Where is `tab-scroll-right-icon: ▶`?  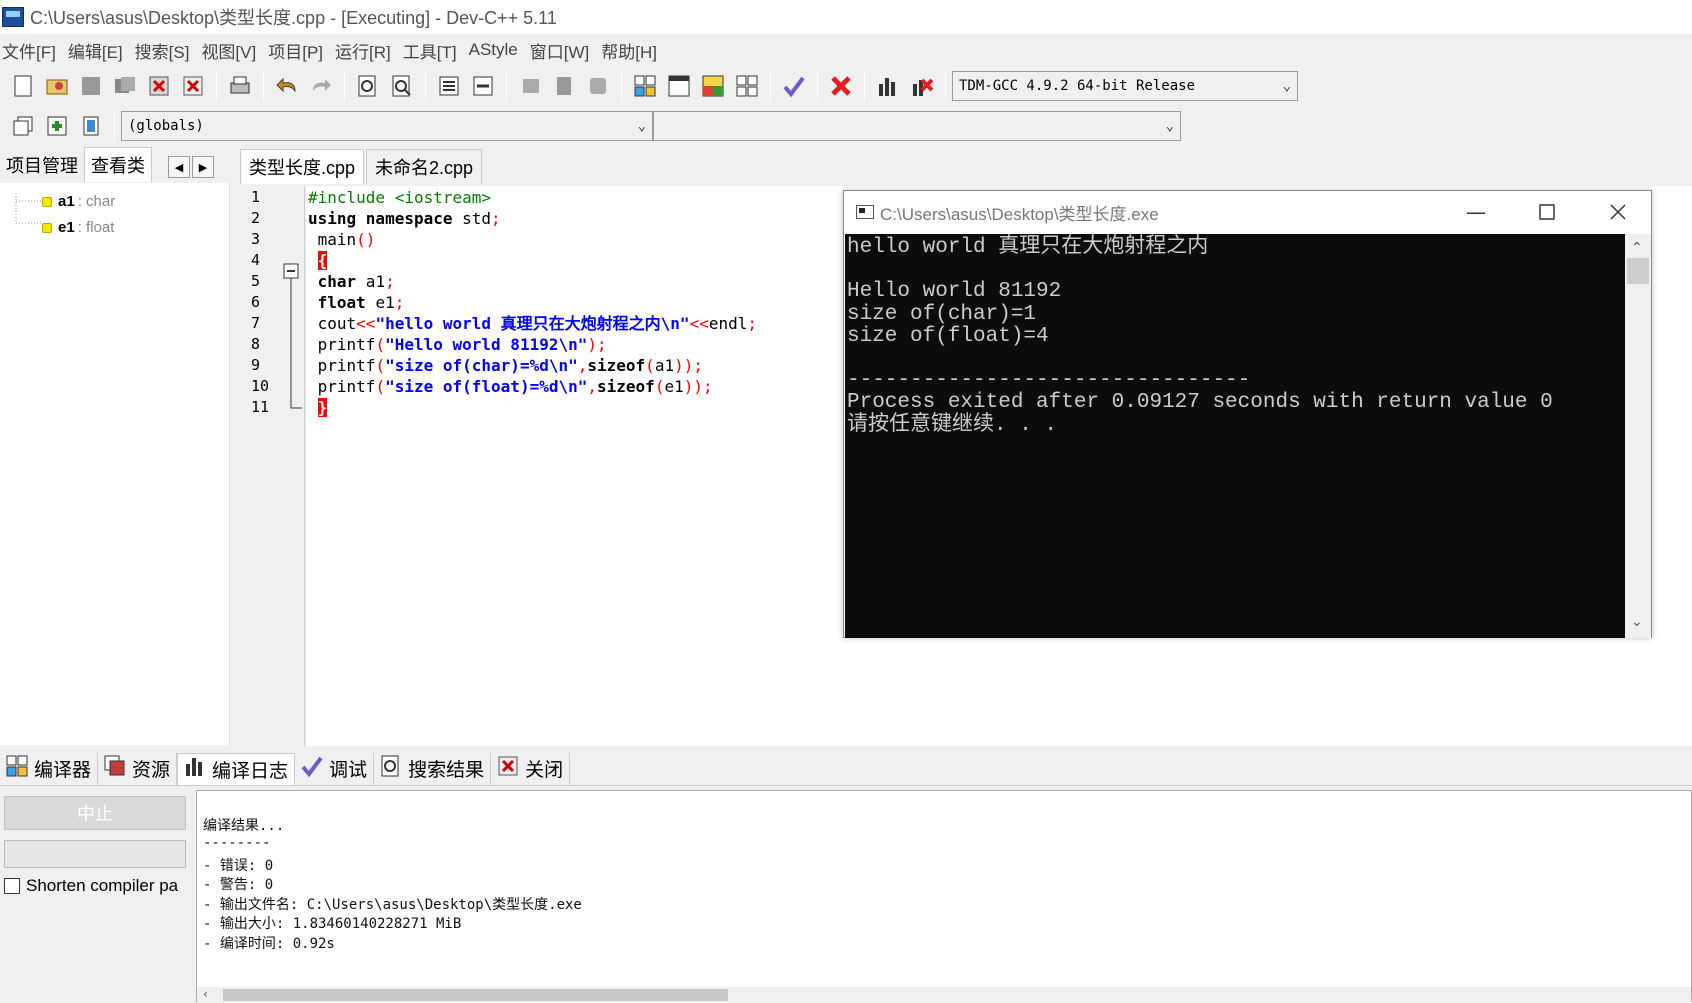 tab-scroll-right-icon: ▶ is located at coordinates (203, 167).